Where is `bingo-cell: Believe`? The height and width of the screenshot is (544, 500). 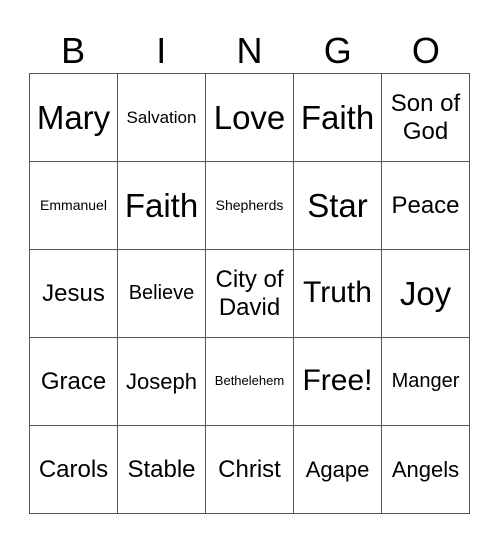
bingo-cell: Believe is located at coordinates (162, 294).